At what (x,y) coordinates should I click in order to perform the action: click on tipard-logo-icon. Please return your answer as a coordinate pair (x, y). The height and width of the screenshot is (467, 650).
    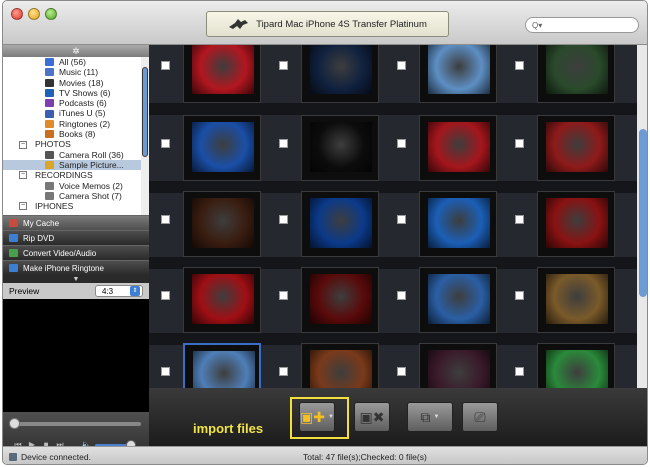
    Looking at the image, I should click on (239, 24).